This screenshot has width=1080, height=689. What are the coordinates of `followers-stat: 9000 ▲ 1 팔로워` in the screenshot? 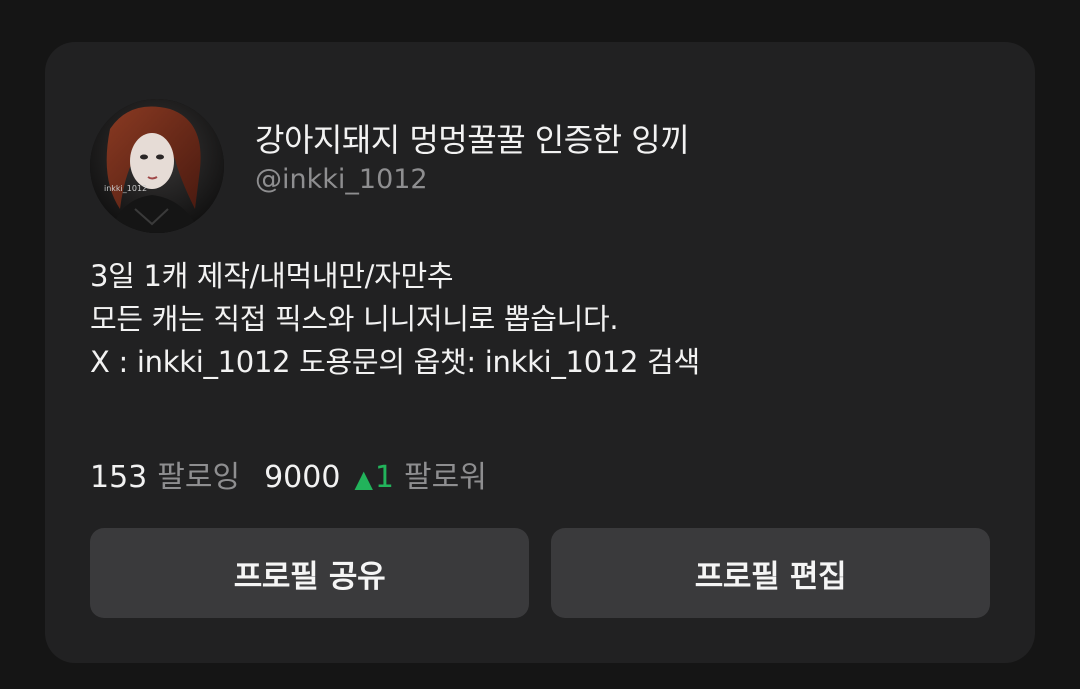 It's located at (375, 474).